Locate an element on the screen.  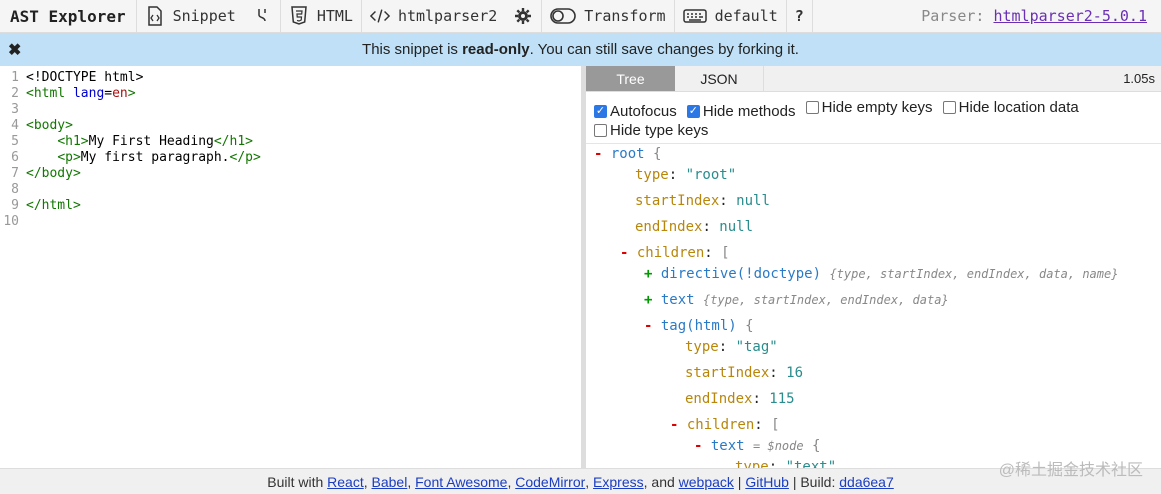
open-bracket: [ is located at coordinates (775, 425).